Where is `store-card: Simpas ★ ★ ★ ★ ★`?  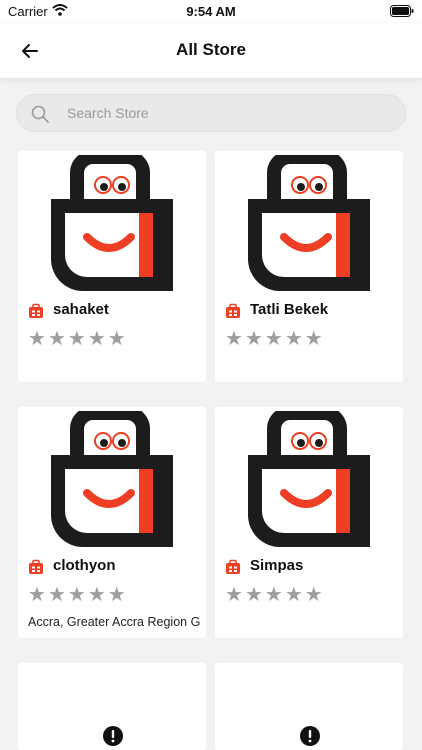
store-card: Simpas ★ ★ ★ ★ ★ is located at coordinates (309, 522).